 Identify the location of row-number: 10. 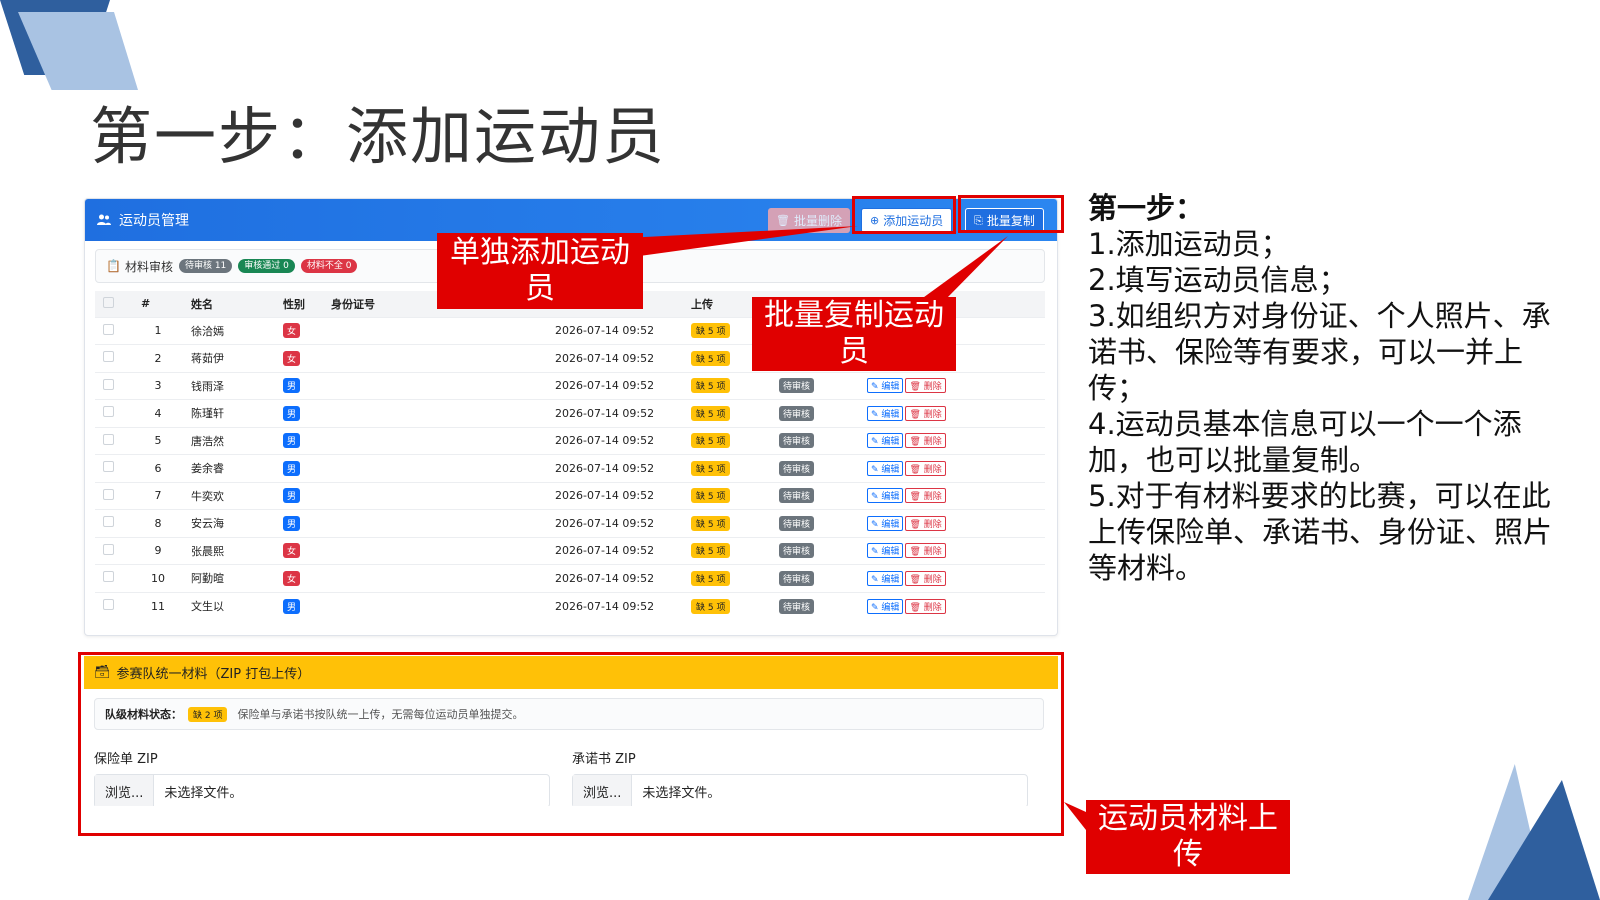
(158, 578).